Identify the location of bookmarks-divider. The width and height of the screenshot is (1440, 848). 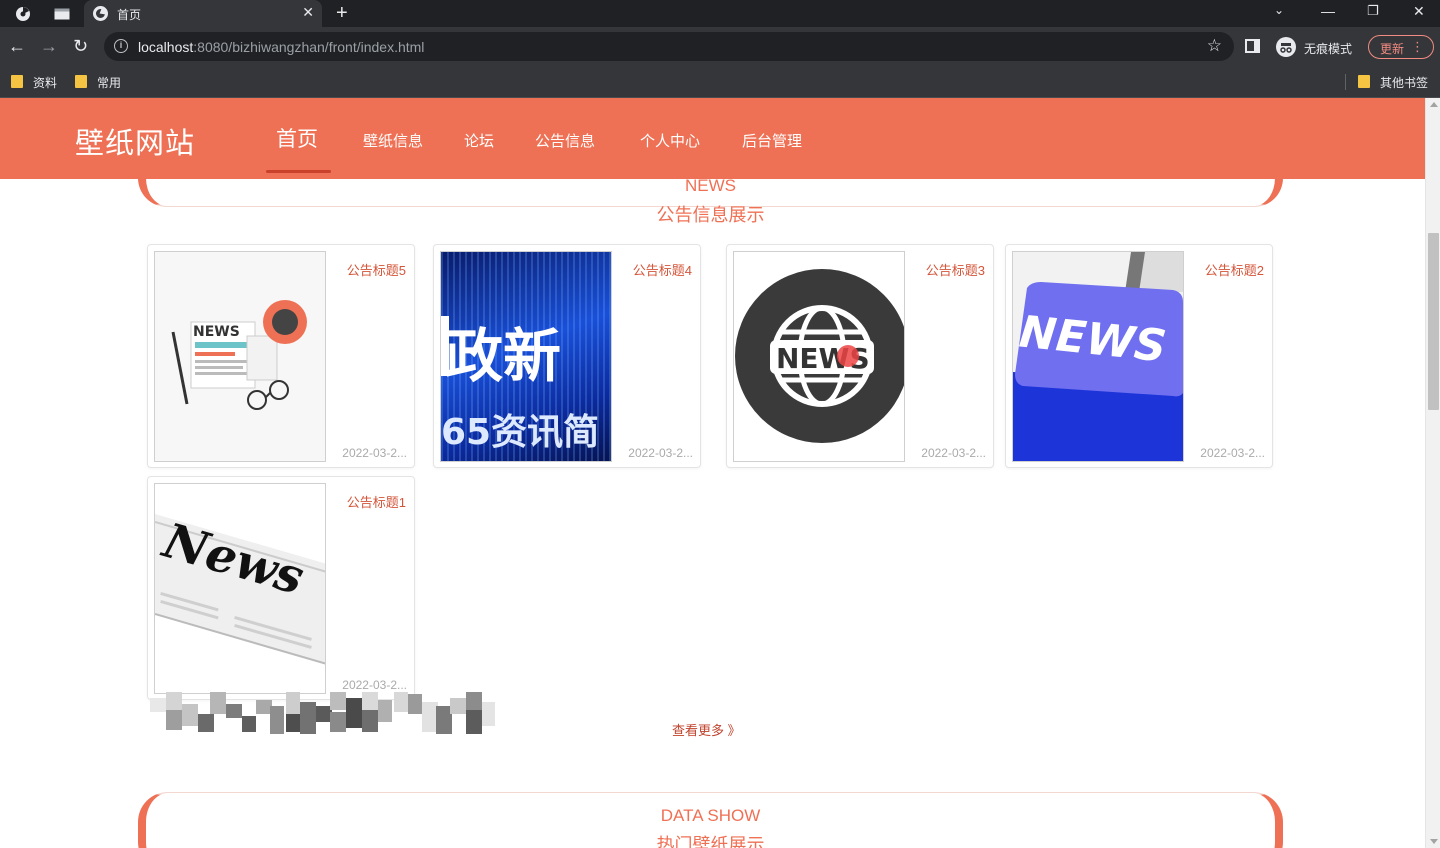
(1345, 82).